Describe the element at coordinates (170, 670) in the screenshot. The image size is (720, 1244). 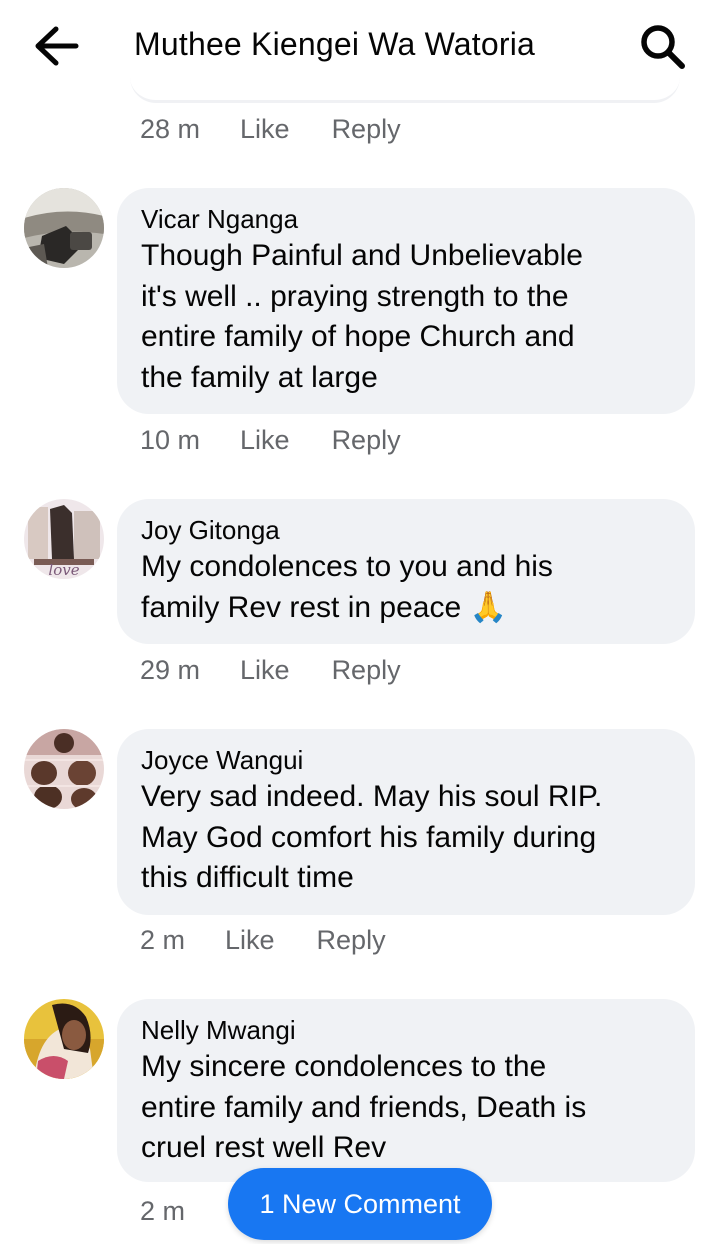
I see `comment-time: 29 m` at that location.